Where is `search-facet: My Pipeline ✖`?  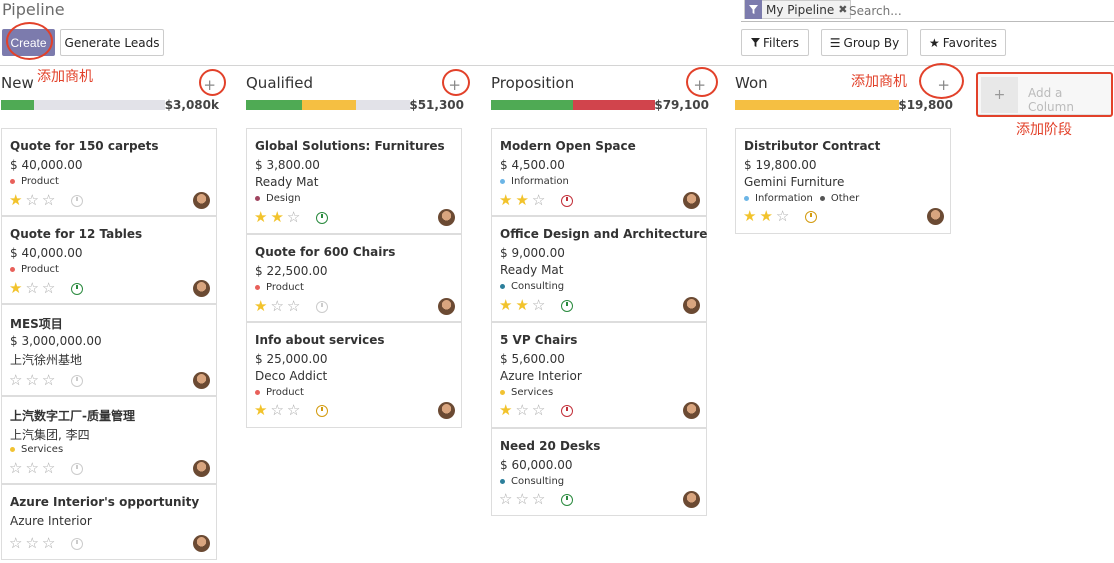 search-facet: My Pipeline ✖ is located at coordinates (798, 9).